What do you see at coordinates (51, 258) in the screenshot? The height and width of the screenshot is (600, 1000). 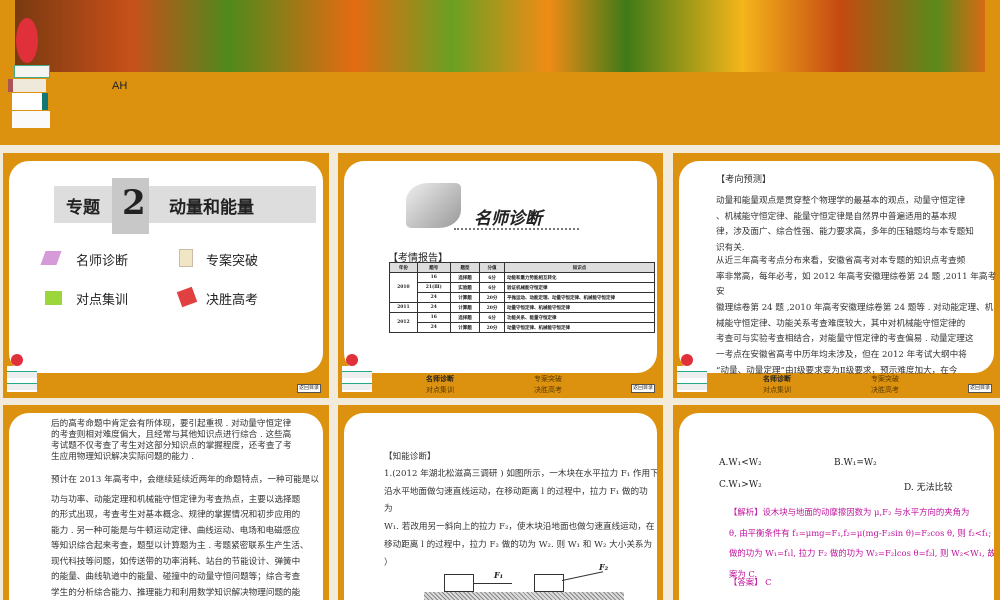 I see `diagnosis-icon` at bounding box center [51, 258].